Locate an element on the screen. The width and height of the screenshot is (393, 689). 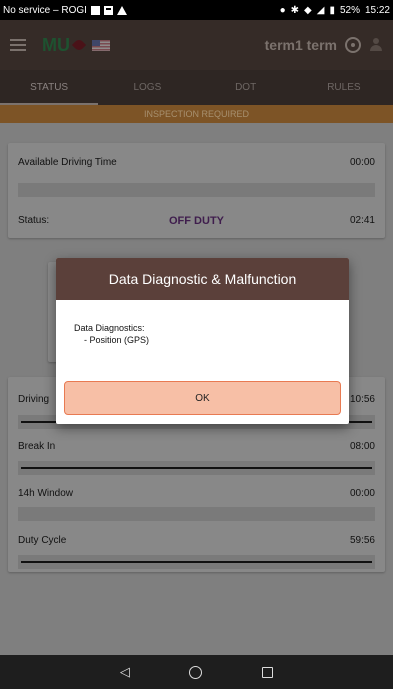
signal-icon: ◢ is located at coordinates (320, 10).